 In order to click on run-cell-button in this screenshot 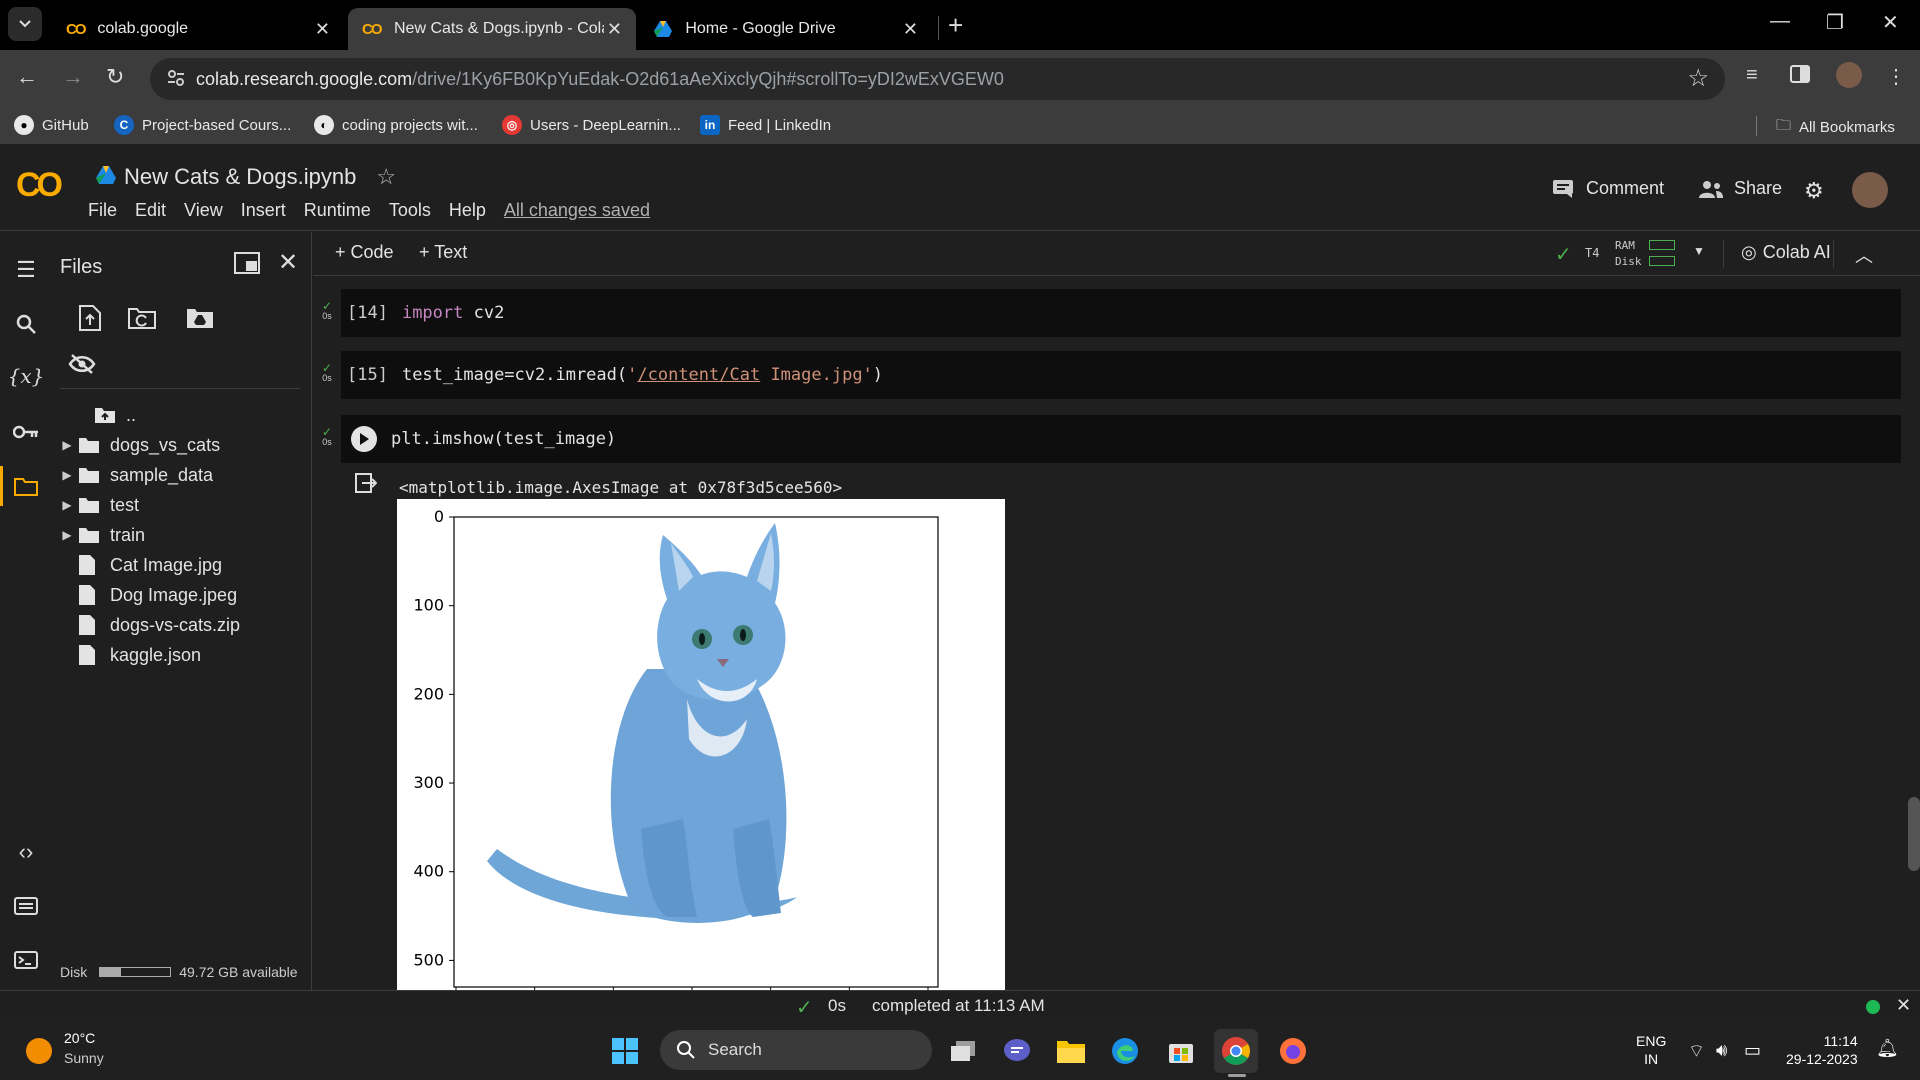, I will do `click(364, 439)`.